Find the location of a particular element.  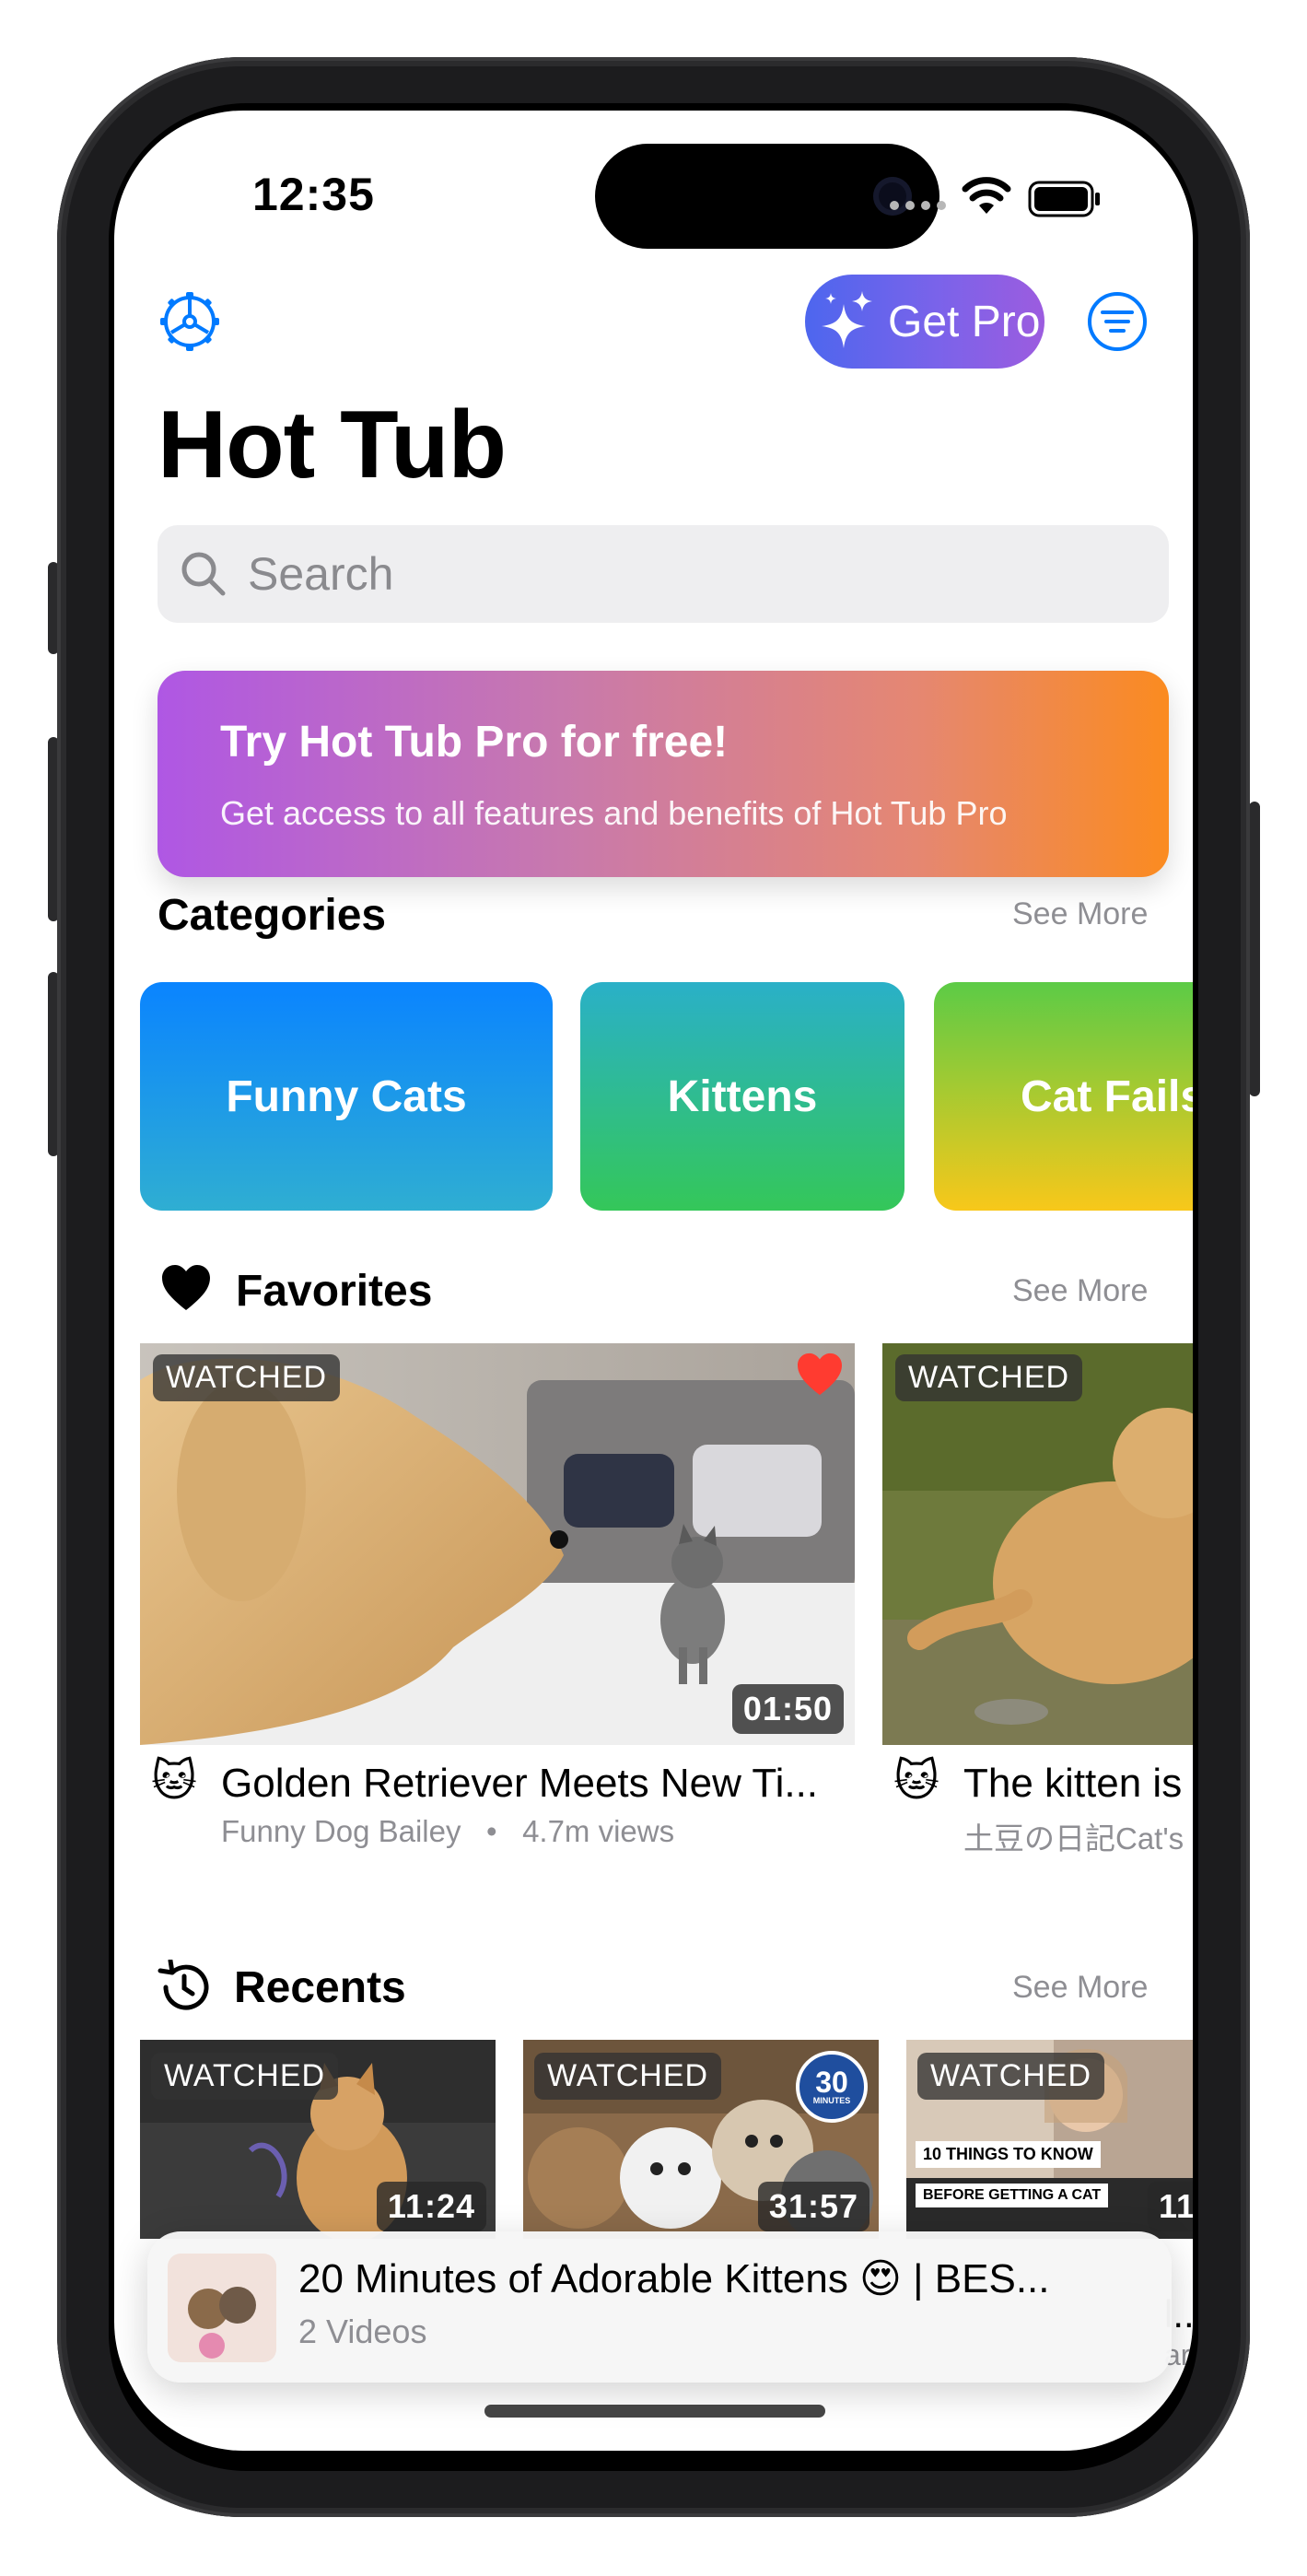

category-funny-cats: Funny Cats is located at coordinates (347, 1096).